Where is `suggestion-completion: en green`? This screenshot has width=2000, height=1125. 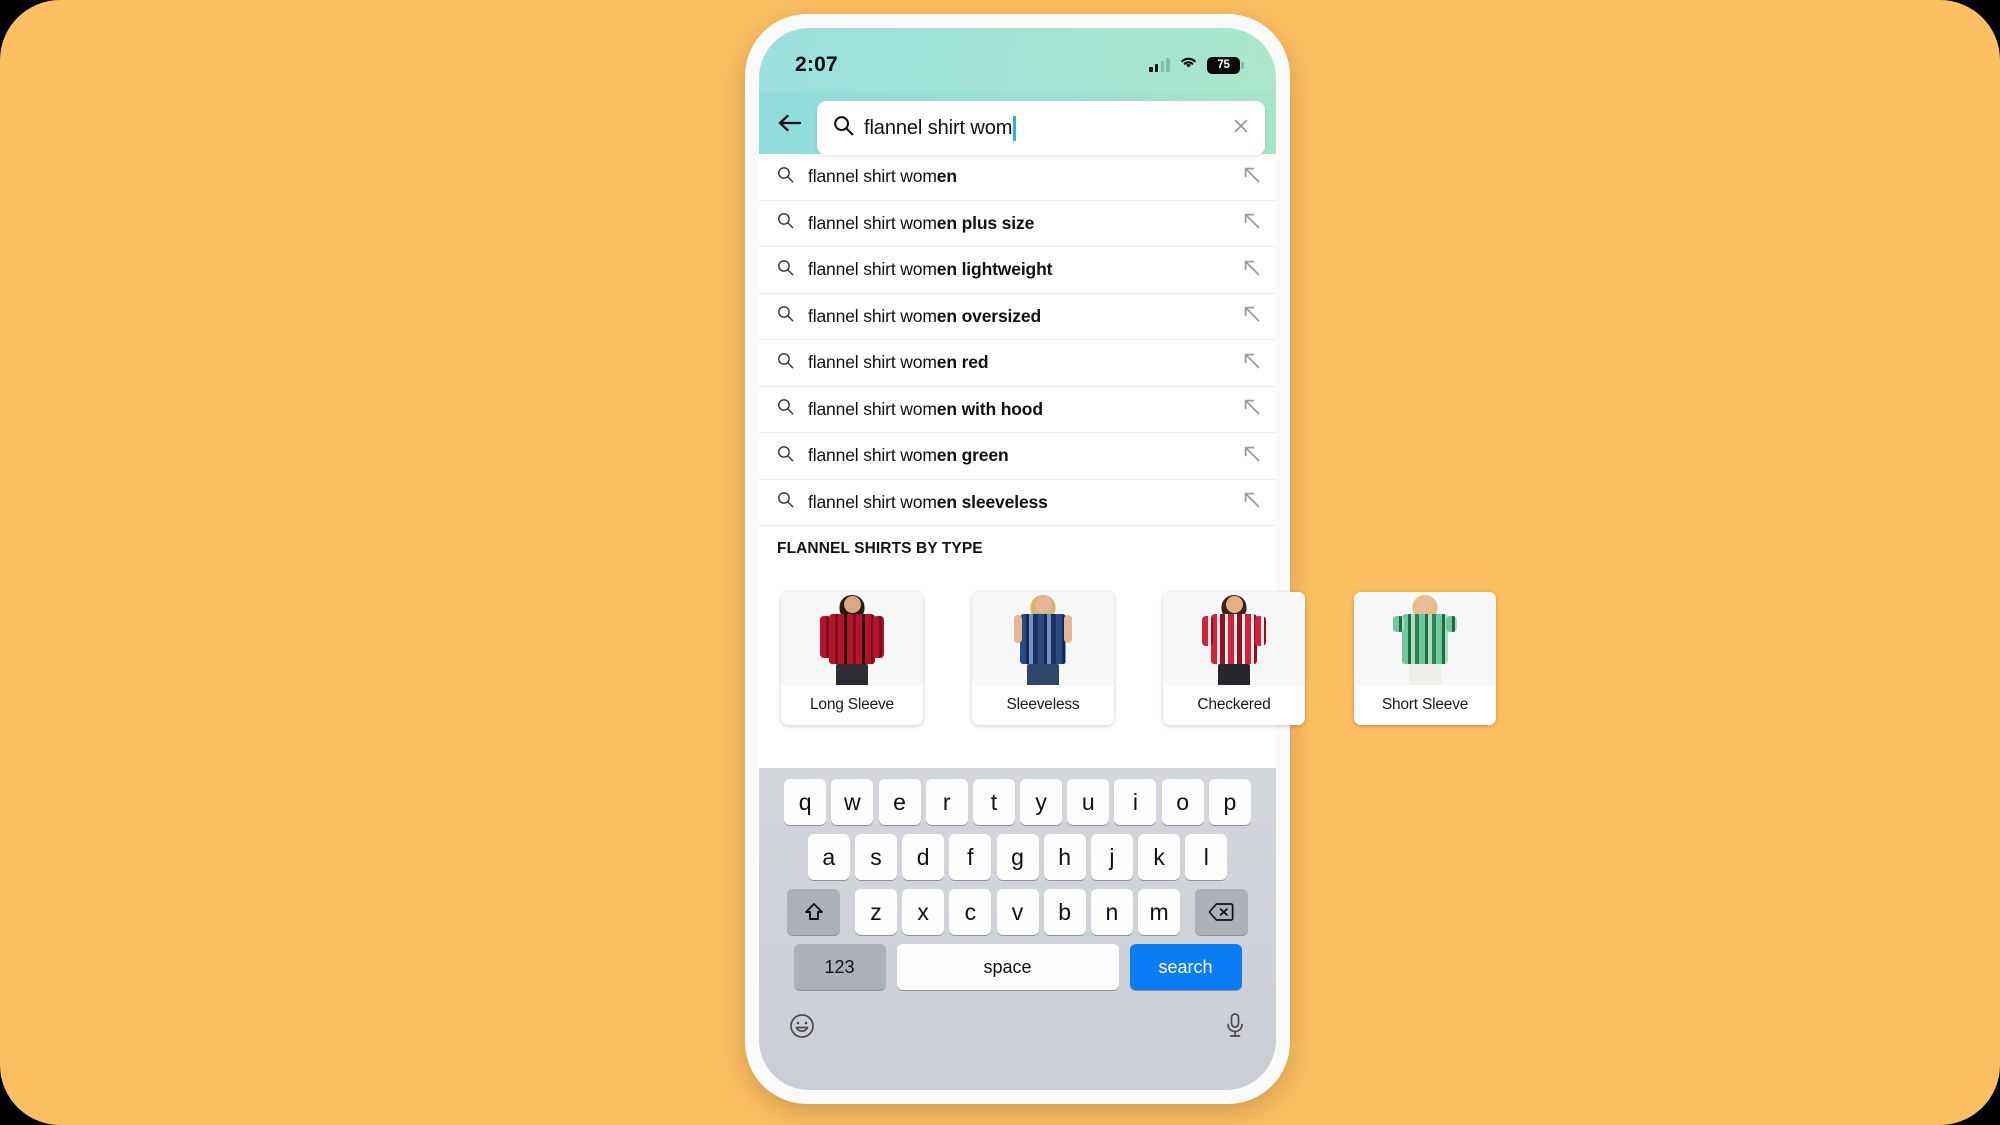 suggestion-completion: en green is located at coordinates (972, 455).